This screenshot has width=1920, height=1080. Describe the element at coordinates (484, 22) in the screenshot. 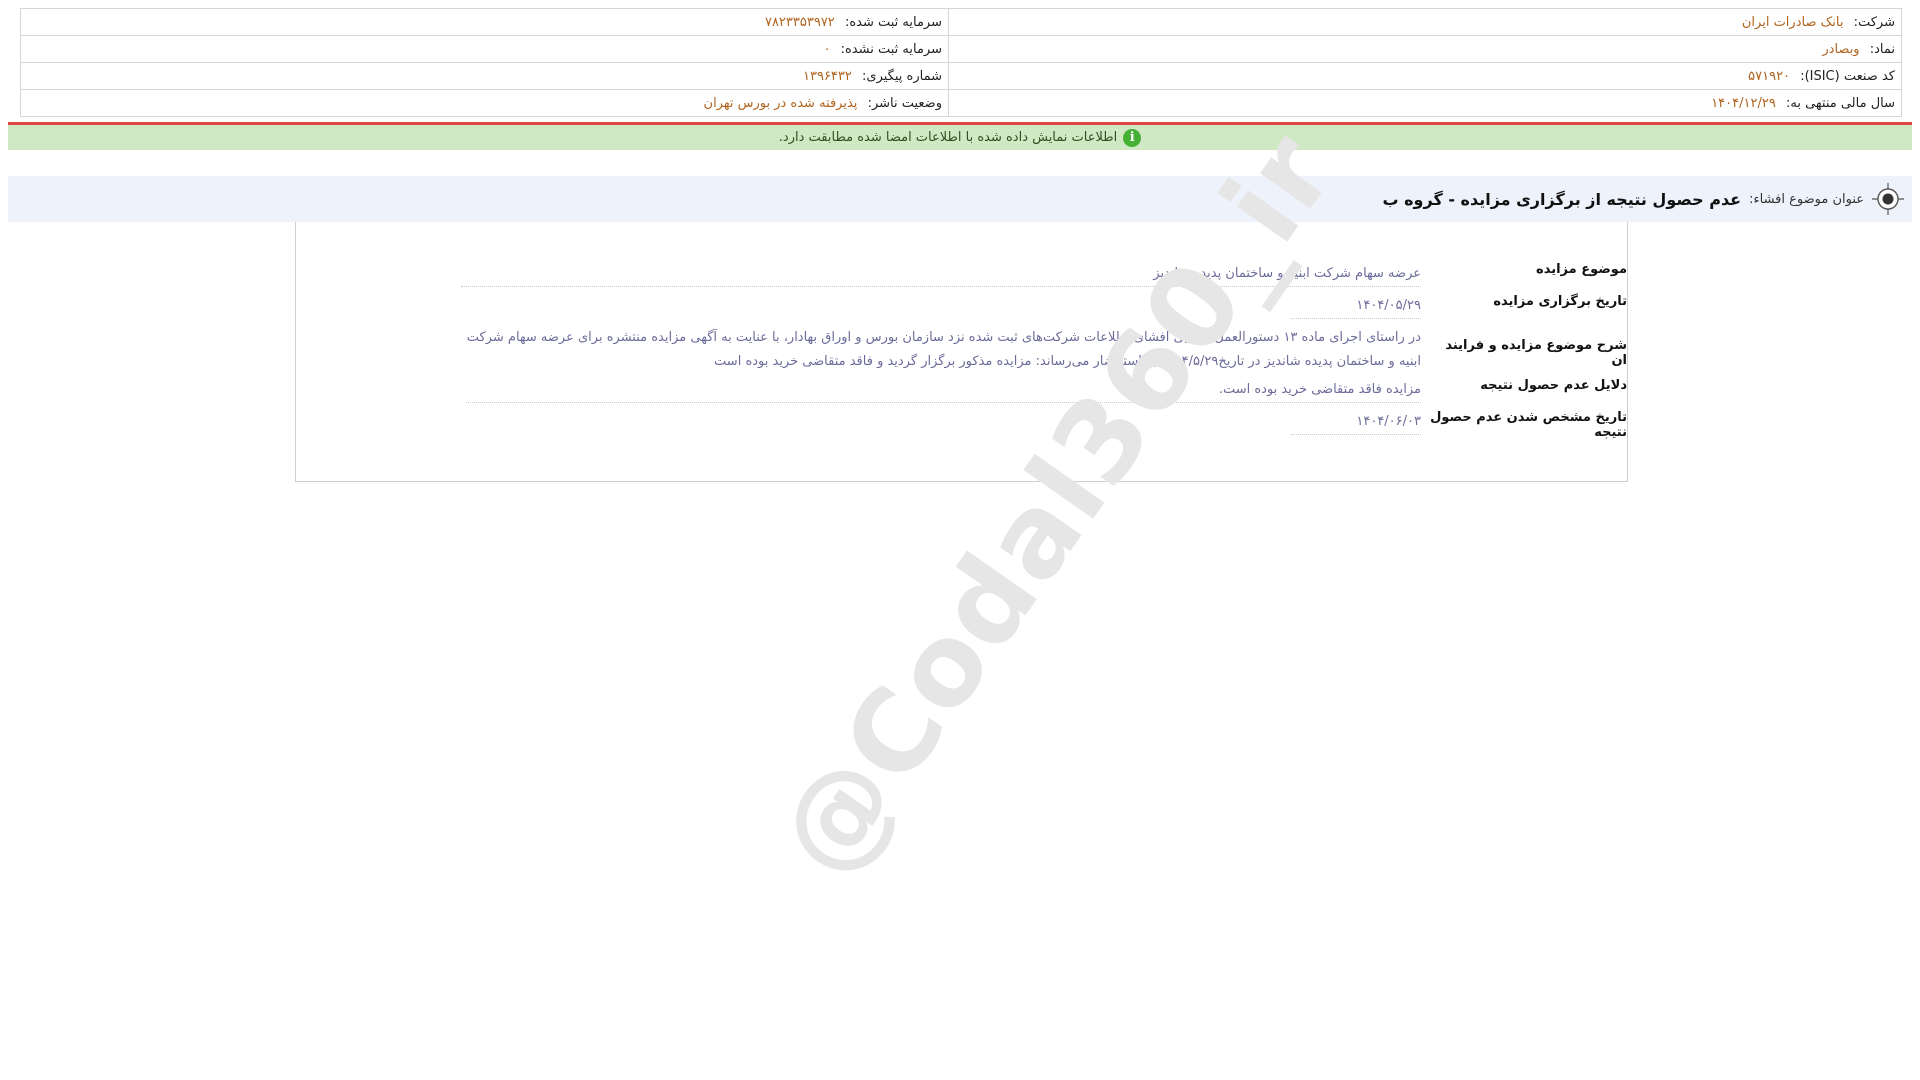

I see `capital-registered-cell: سرمایه ثبت شده: ۷۸۲۳۳۵۳۹۷۲` at that location.